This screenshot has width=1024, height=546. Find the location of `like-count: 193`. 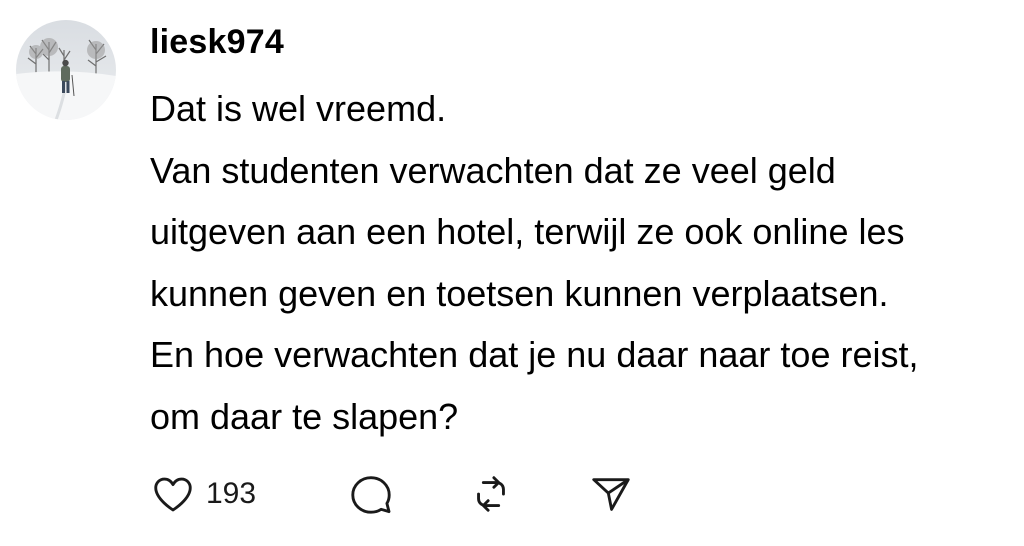

like-count: 193 is located at coordinates (231, 493).